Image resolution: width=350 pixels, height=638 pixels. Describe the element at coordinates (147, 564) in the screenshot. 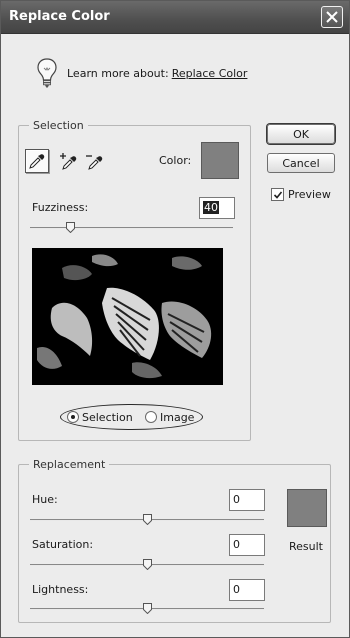

I see `saturation-slider-thumb` at that location.